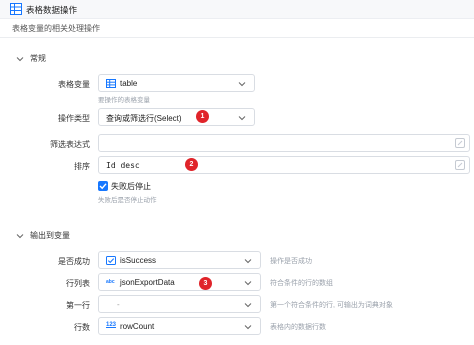  What do you see at coordinates (237, 9) in the screenshot?
I see `title-bar: 表格数据操作` at bounding box center [237, 9].